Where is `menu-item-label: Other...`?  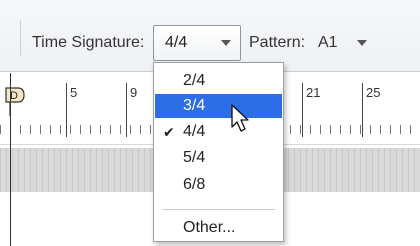
menu-item-label: Other... is located at coordinates (209, 227).